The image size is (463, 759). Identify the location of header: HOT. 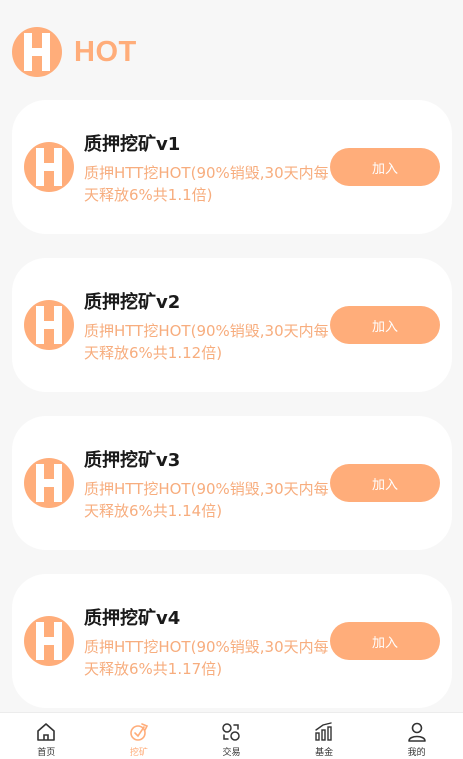
(74, 52).